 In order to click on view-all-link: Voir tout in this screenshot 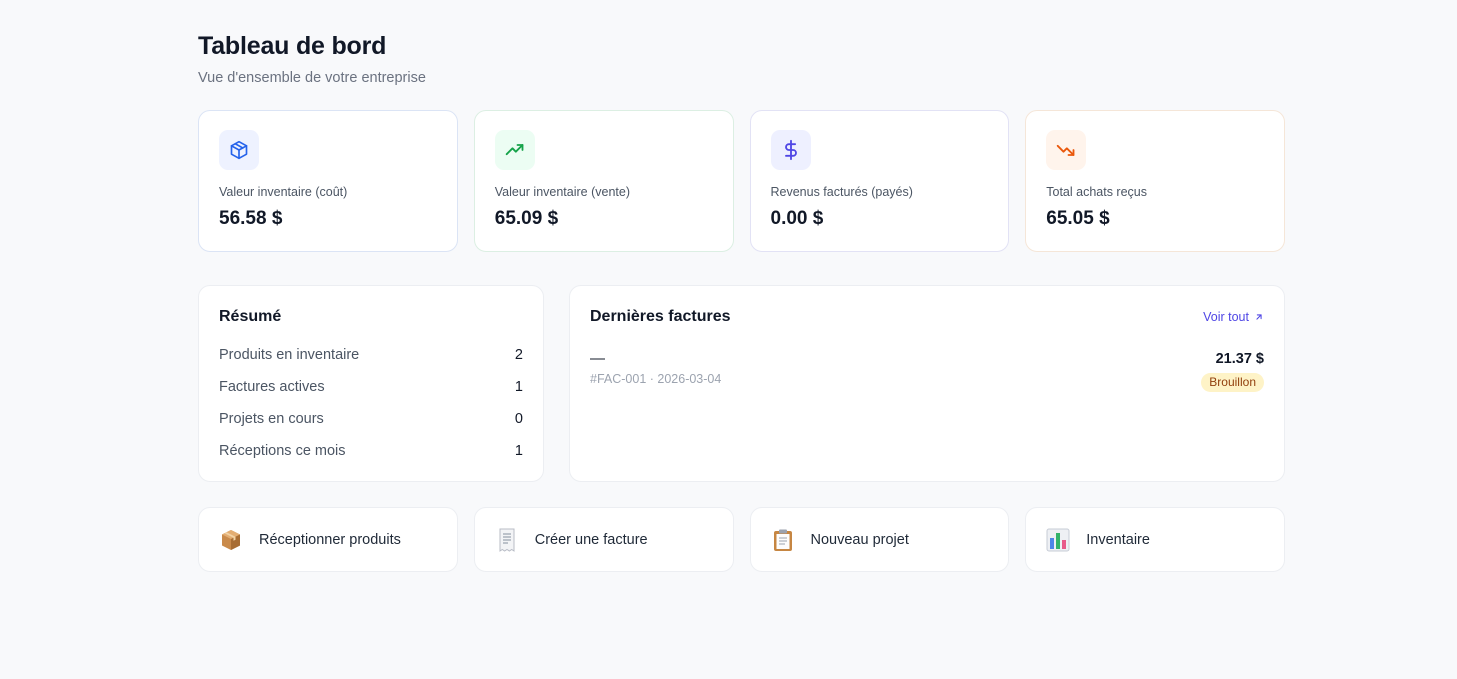, I will do `click(1233, 317)`.